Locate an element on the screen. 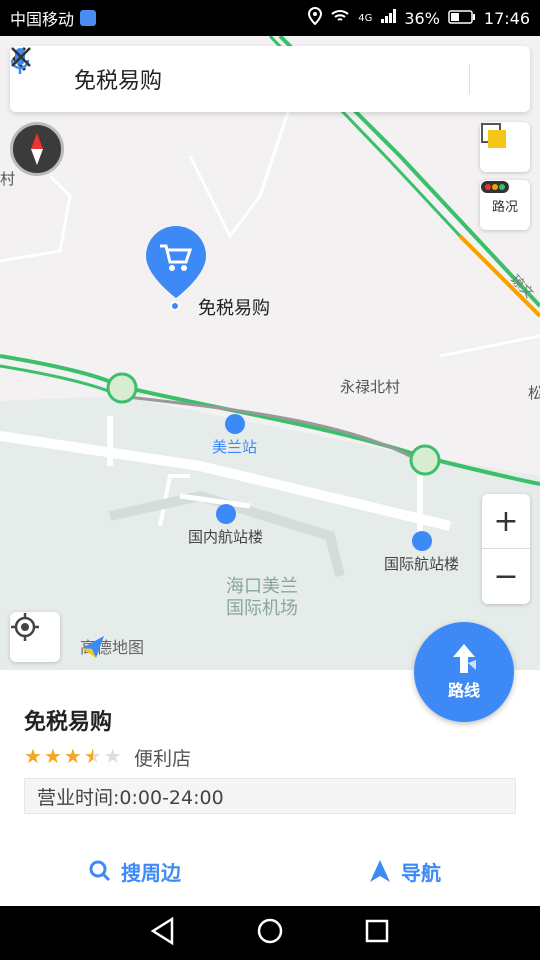  system-nav-bar is located at coordinates (270, 933).